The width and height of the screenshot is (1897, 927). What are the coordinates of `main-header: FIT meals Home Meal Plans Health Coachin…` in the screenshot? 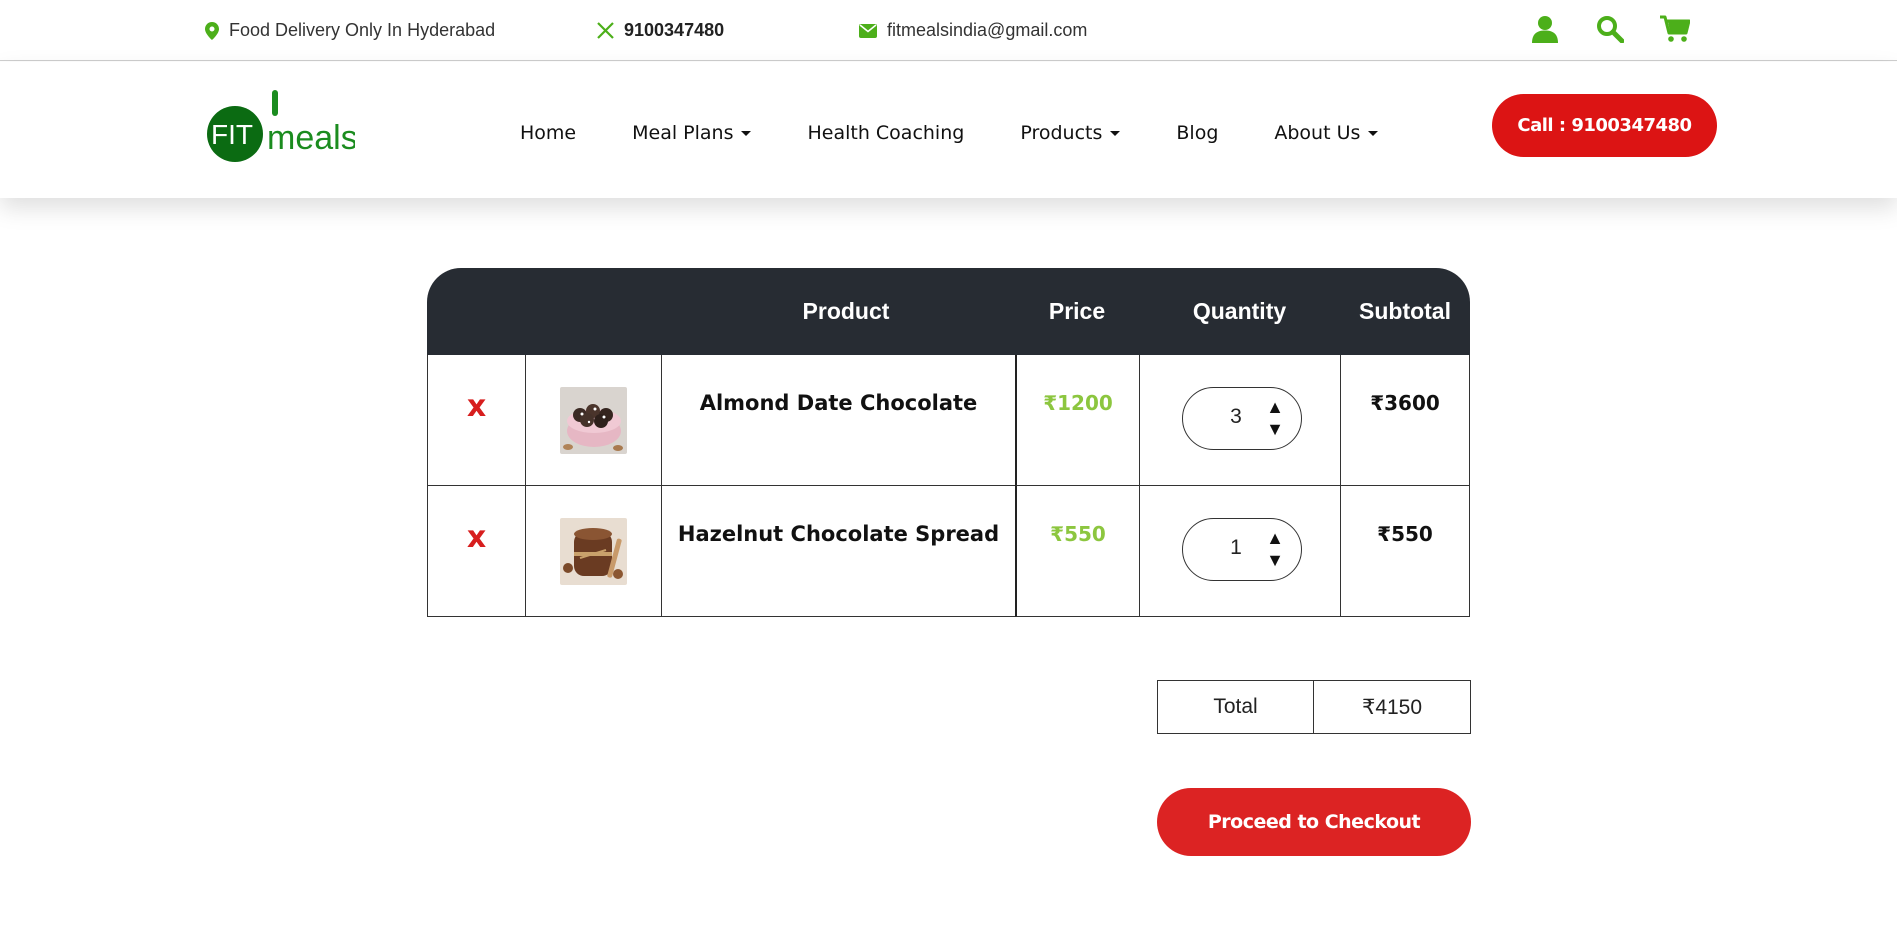 It's located at (948, 130).